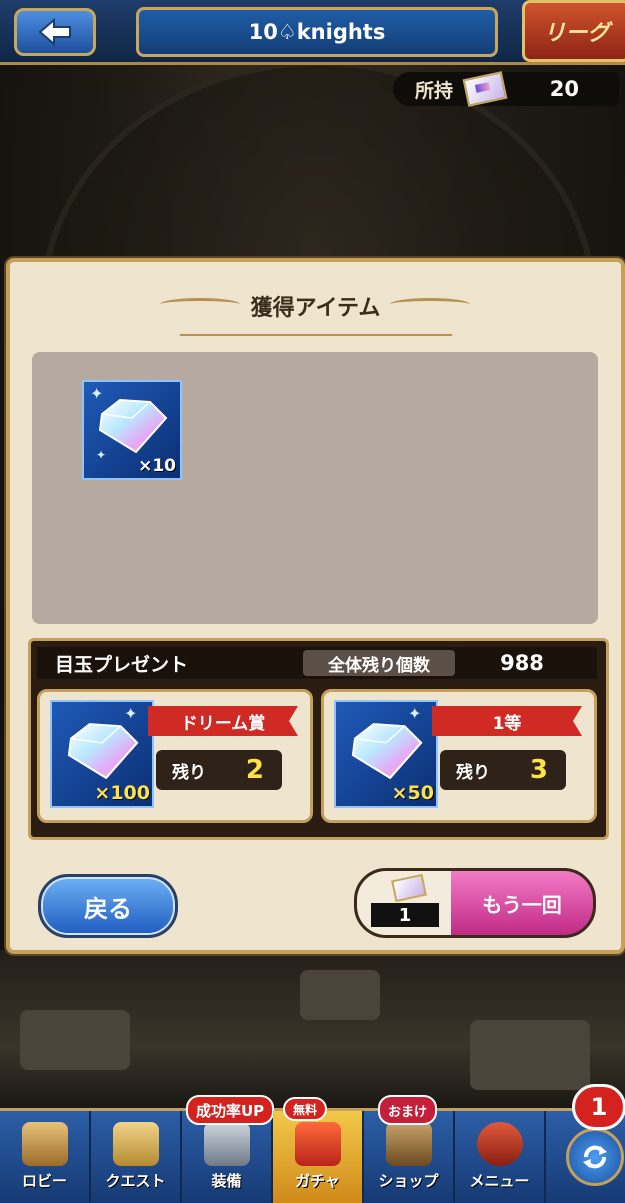  I want to click on draw-again-button: 1 もう一回, so click(475, 903).